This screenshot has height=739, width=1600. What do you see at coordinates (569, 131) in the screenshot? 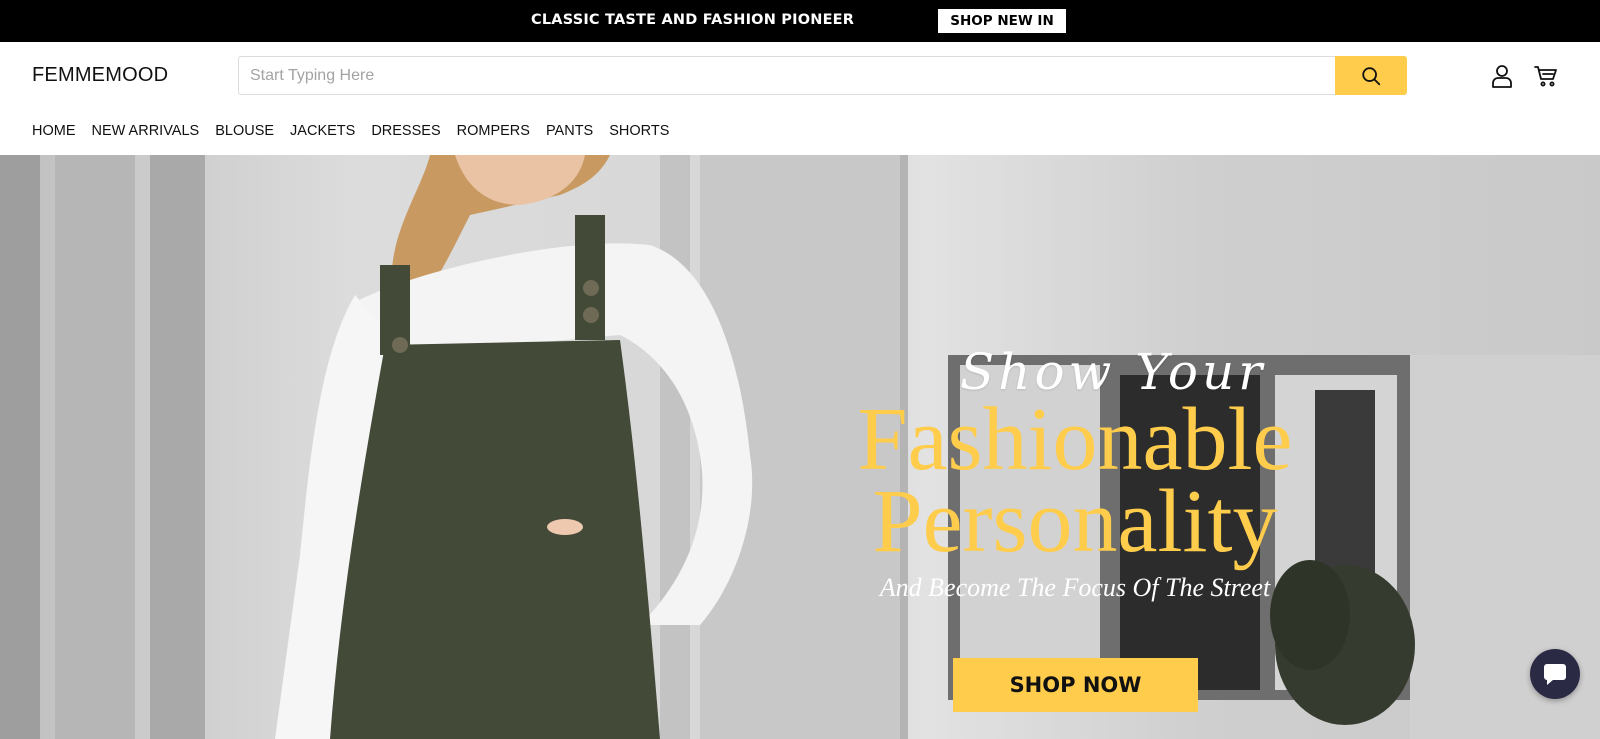
I see `nav-item-pants: PANTS` at bounding box center [569, 131].